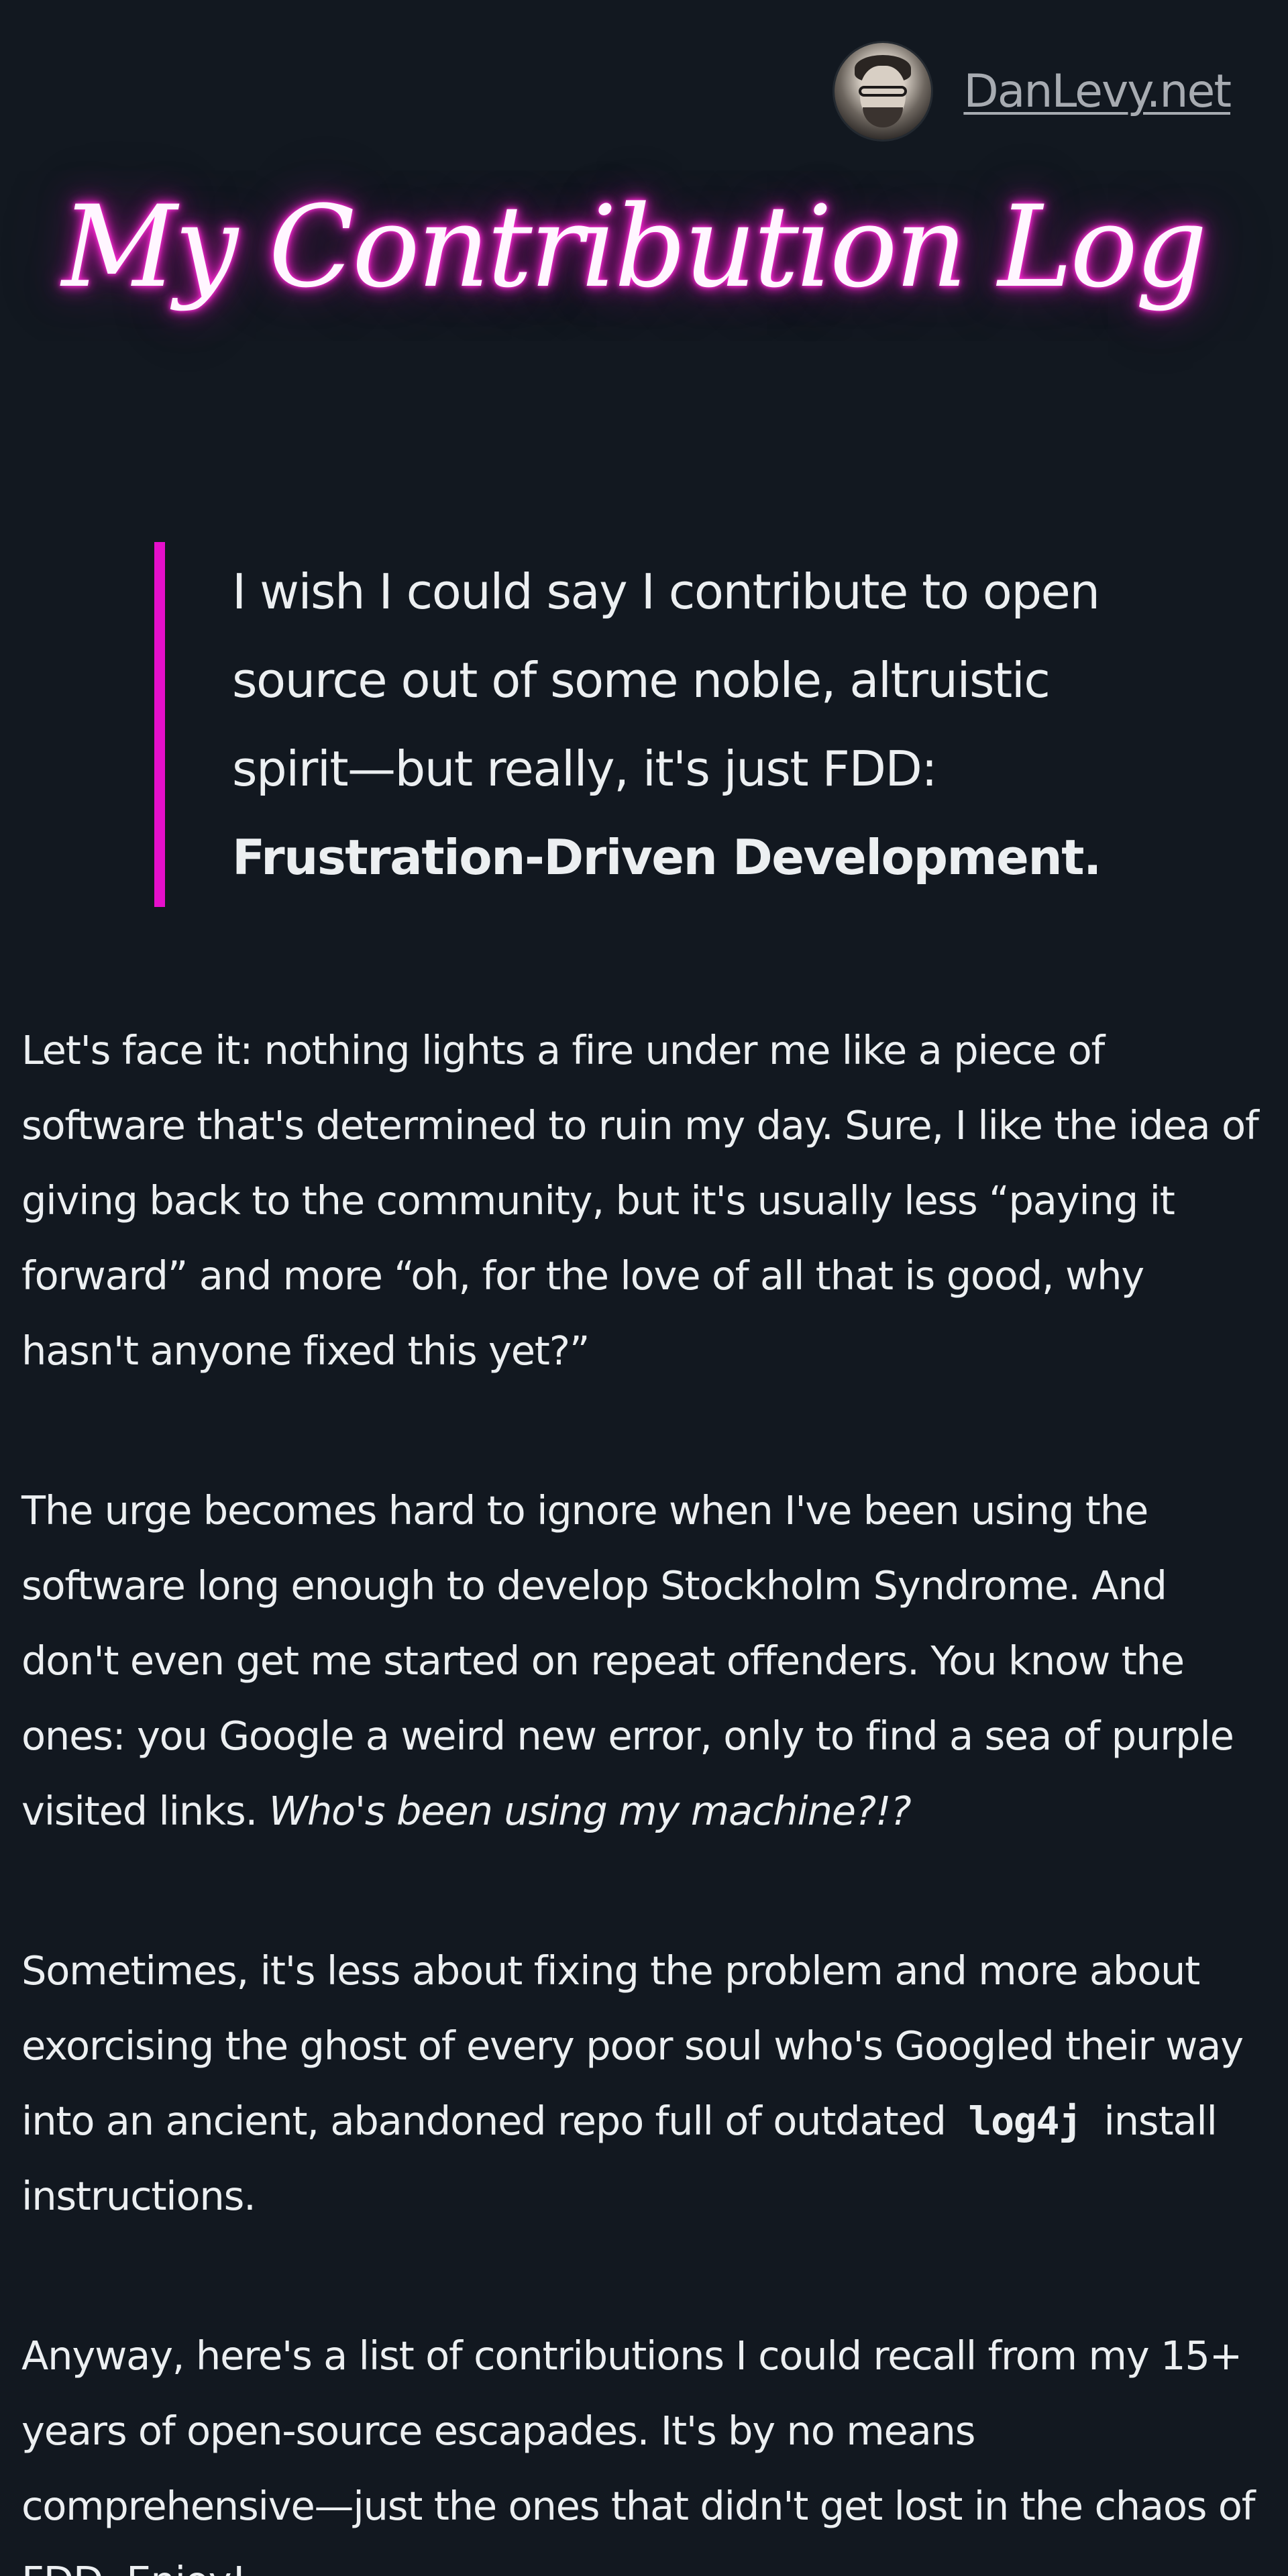  Describe the element at coordinates (1097, 91) in the screenshot. I see `site-home-link: DanLevy.net` at that location.